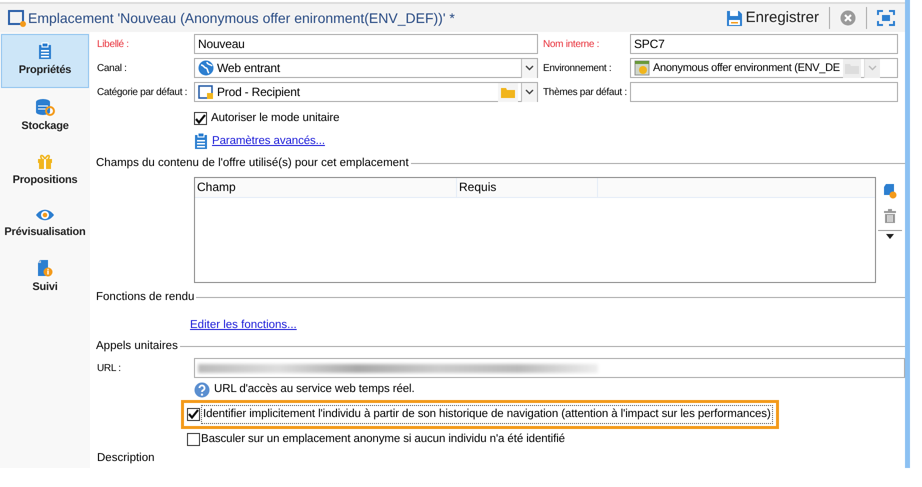  I want to click on delete-button, so click(890, 216).